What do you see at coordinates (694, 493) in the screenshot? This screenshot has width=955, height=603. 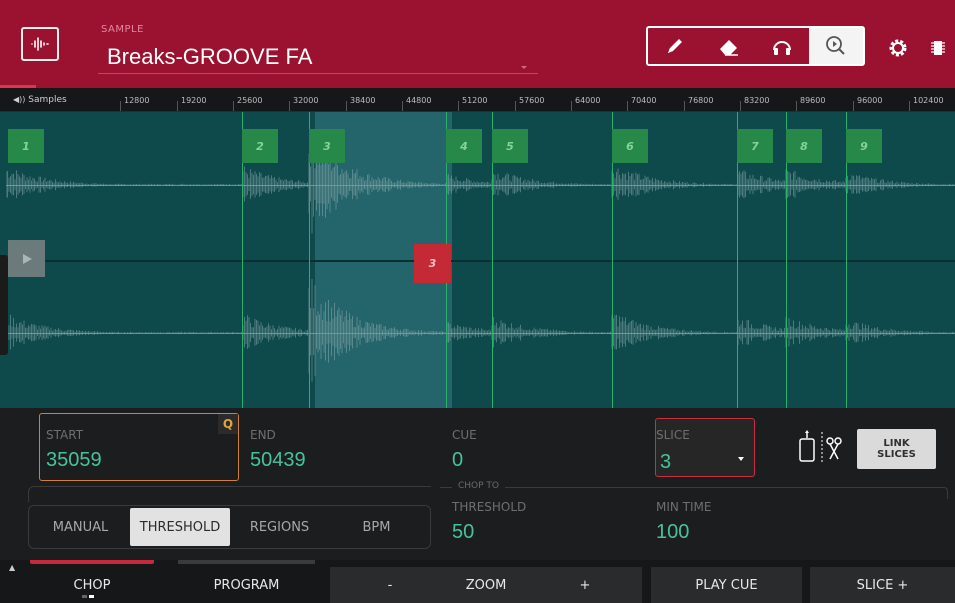 I see `chop-to-bracket` at bounding box center [694, 493].